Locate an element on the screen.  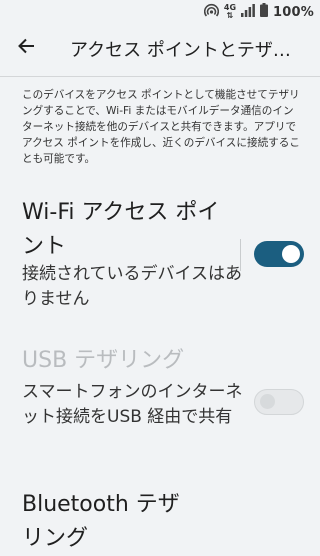
hotspot-icon is located at coordinates (211, 12).